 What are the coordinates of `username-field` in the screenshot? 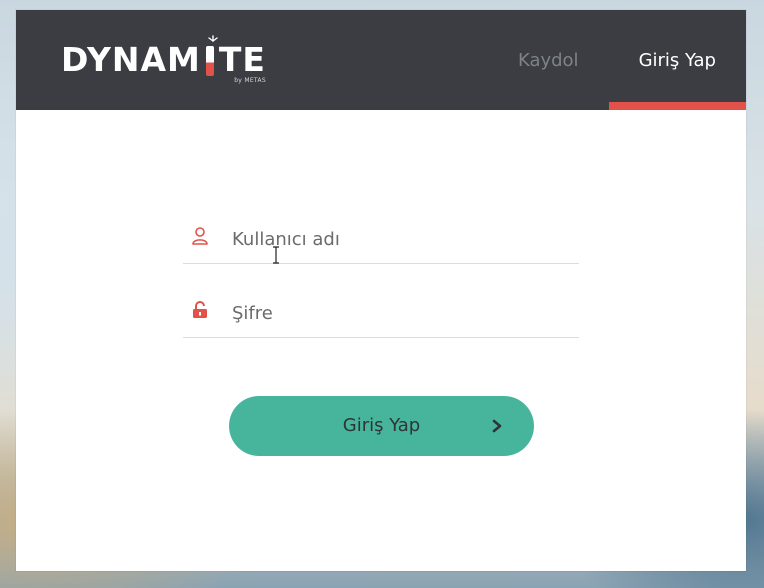 It's located at (381, 239).